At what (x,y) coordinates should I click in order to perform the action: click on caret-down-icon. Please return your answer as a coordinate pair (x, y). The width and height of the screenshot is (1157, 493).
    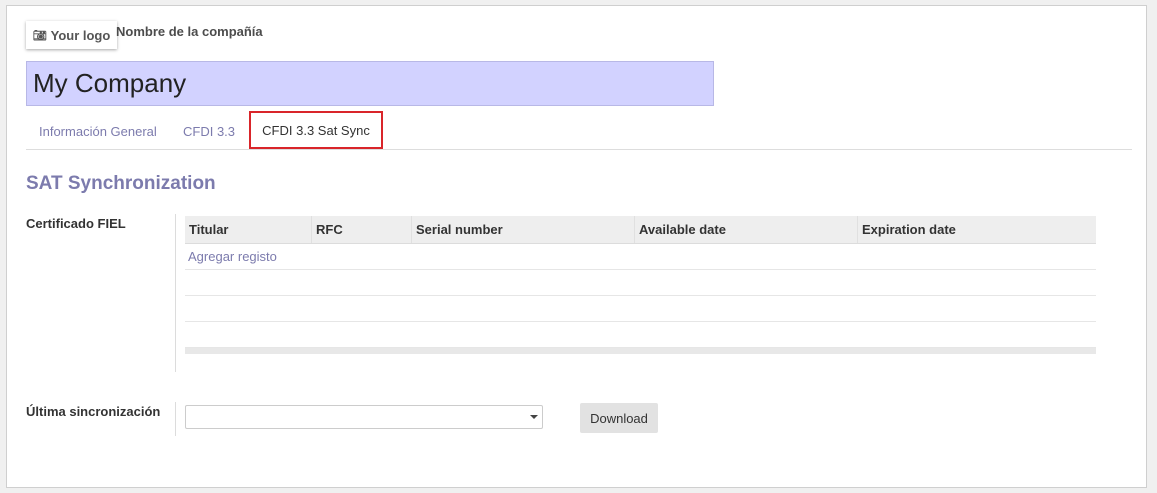
    Looking at the image, I should click on (534, 417).